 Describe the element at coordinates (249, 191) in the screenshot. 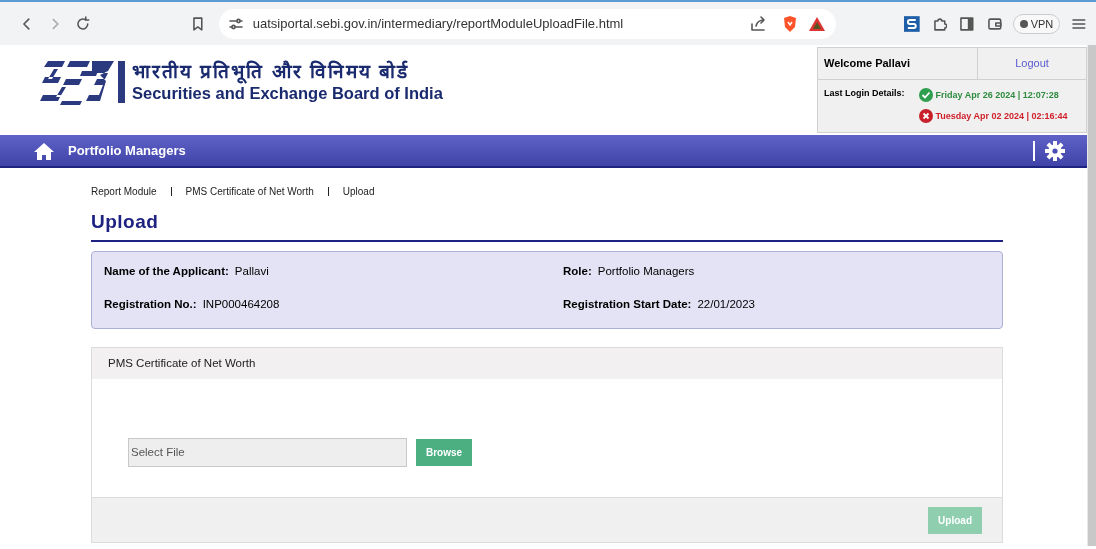

I see `breadcrumb-link: PMS Certificate of Net Worth` at that location.